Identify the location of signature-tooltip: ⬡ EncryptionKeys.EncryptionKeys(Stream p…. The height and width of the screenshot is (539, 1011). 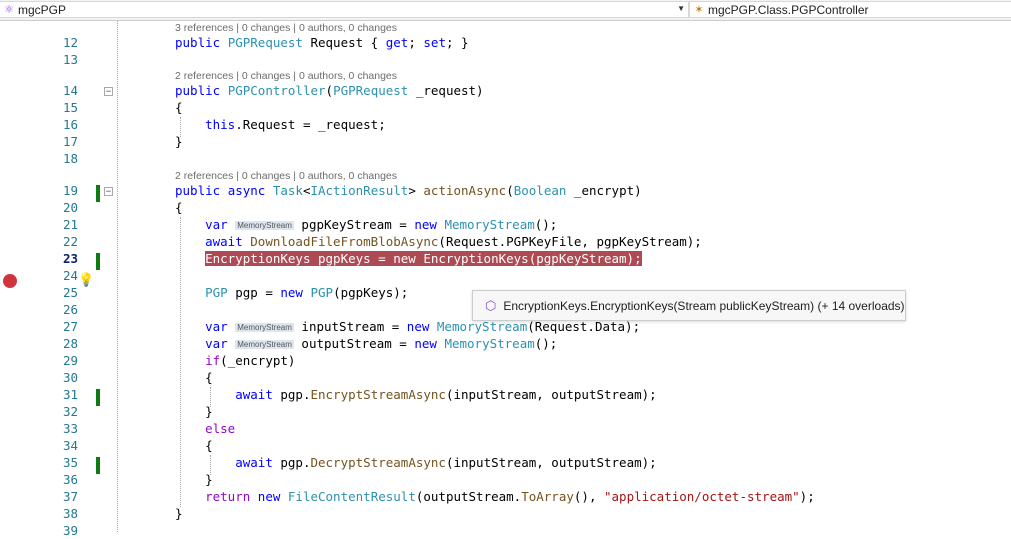
(689, 305).